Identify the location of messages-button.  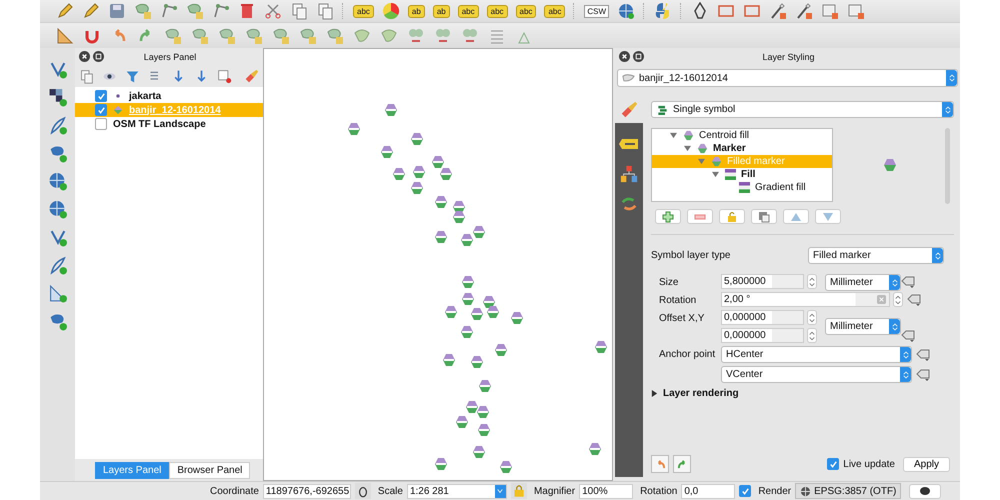
(925, 491).